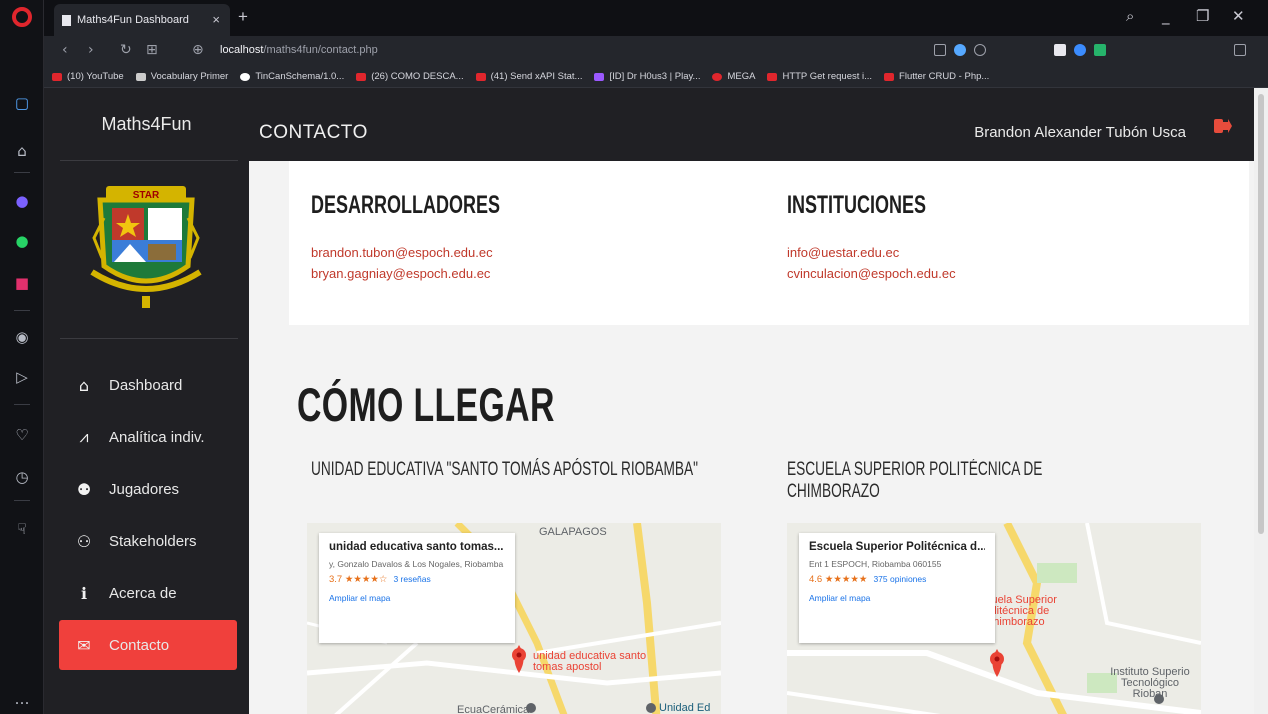 The image size is (1268, 714). I want to click on new-tab-button: +, so click(243, 17).